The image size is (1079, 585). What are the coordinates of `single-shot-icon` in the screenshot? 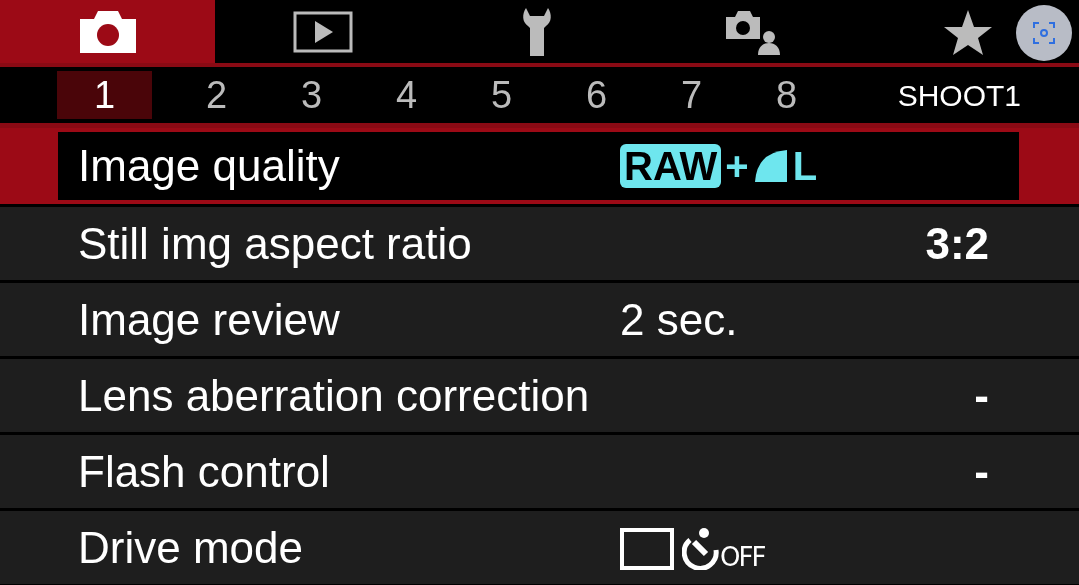 It's located at (647, 548).